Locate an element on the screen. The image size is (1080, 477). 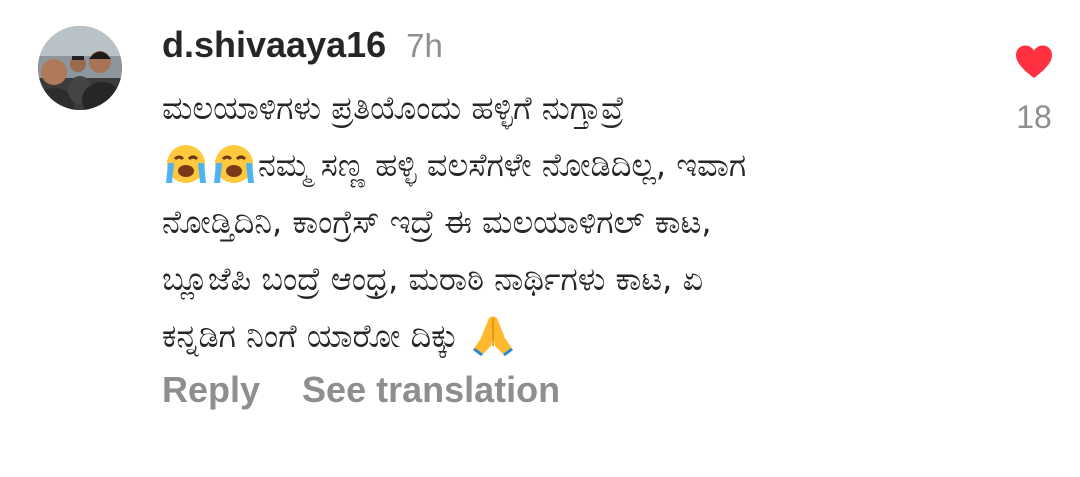
like-count: 18 is located at coordinates (1034, 117).